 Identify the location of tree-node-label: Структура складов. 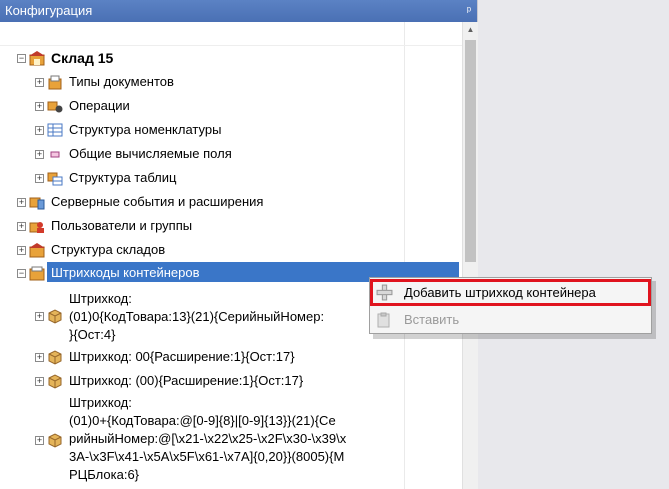
(108, 249).